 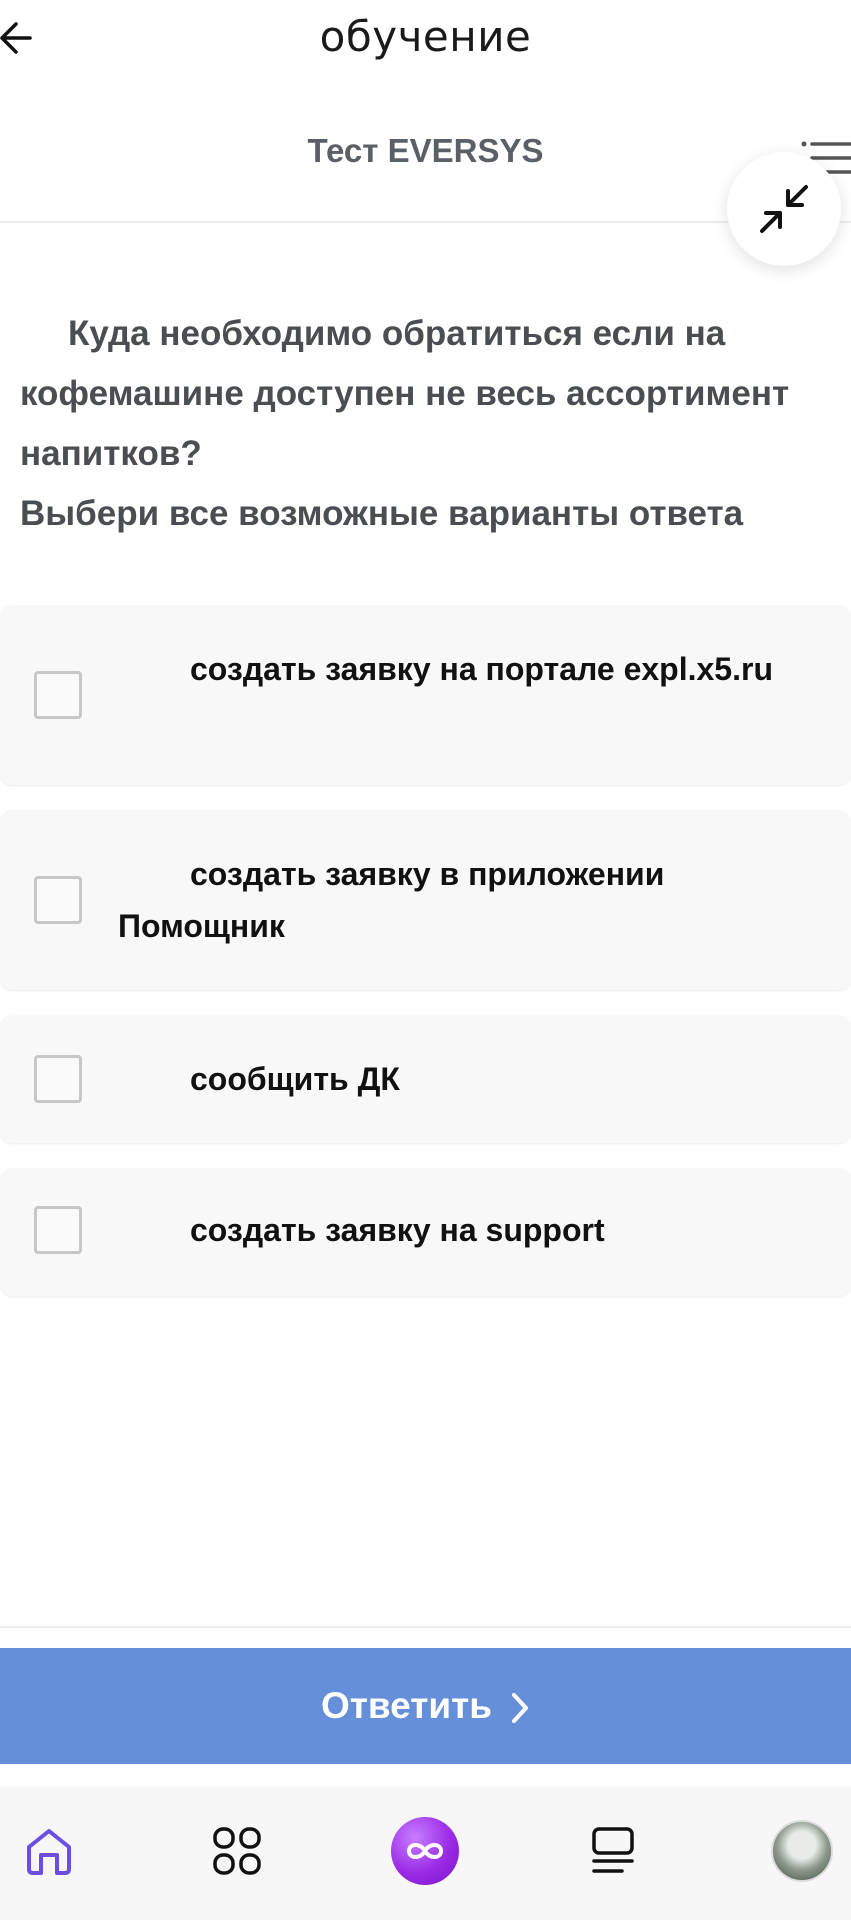 I want to click on nav-infinity, so click(x=425, y=1851).